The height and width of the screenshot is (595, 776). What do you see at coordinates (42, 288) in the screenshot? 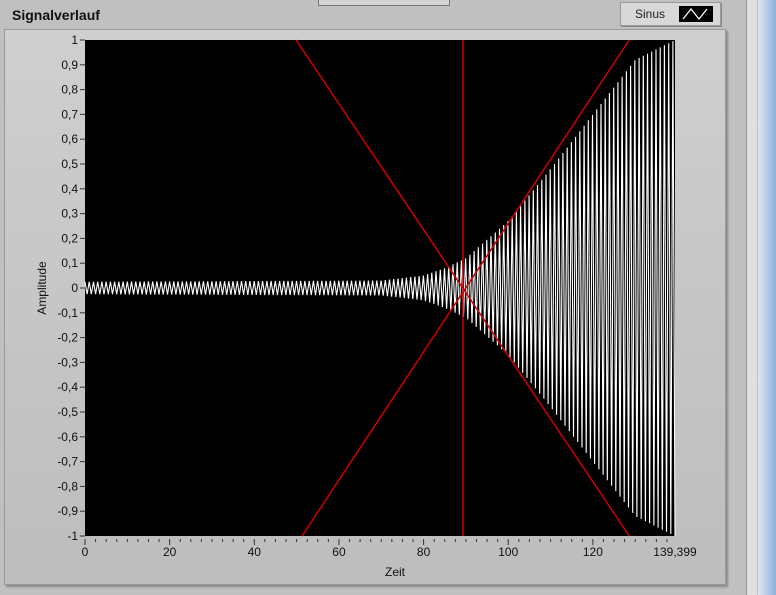
I see `y-axis-label: Amplitude` at bounding box center [42, 288].